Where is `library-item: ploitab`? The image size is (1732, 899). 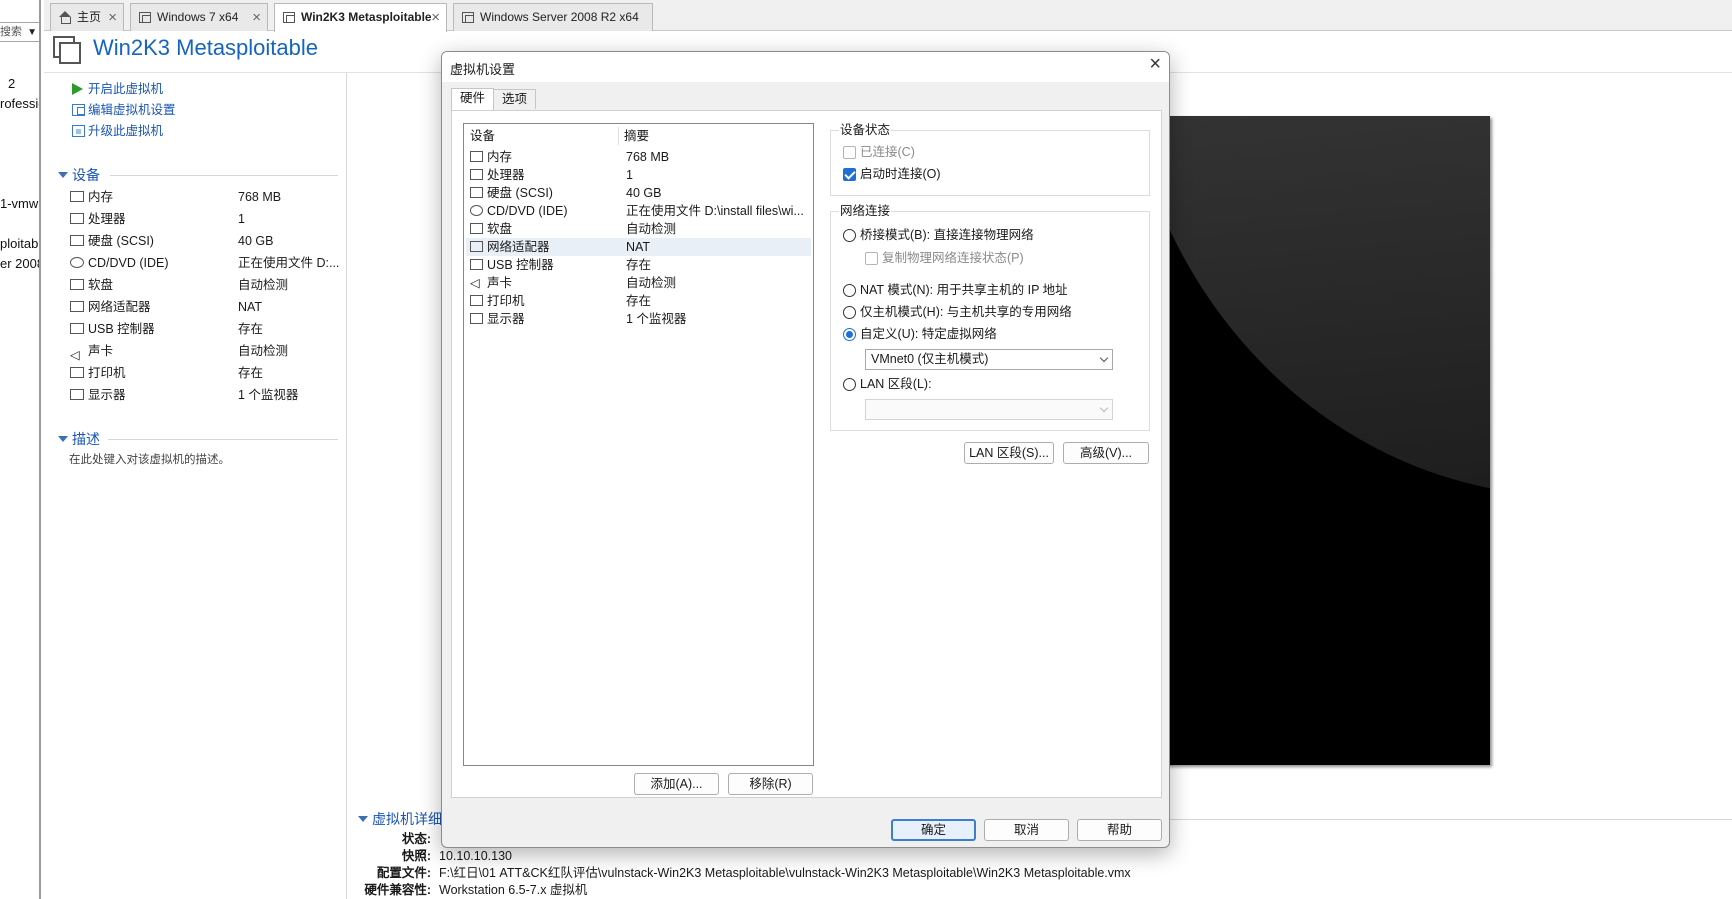 library-item: ploitab is located at coordinates (19, 243).